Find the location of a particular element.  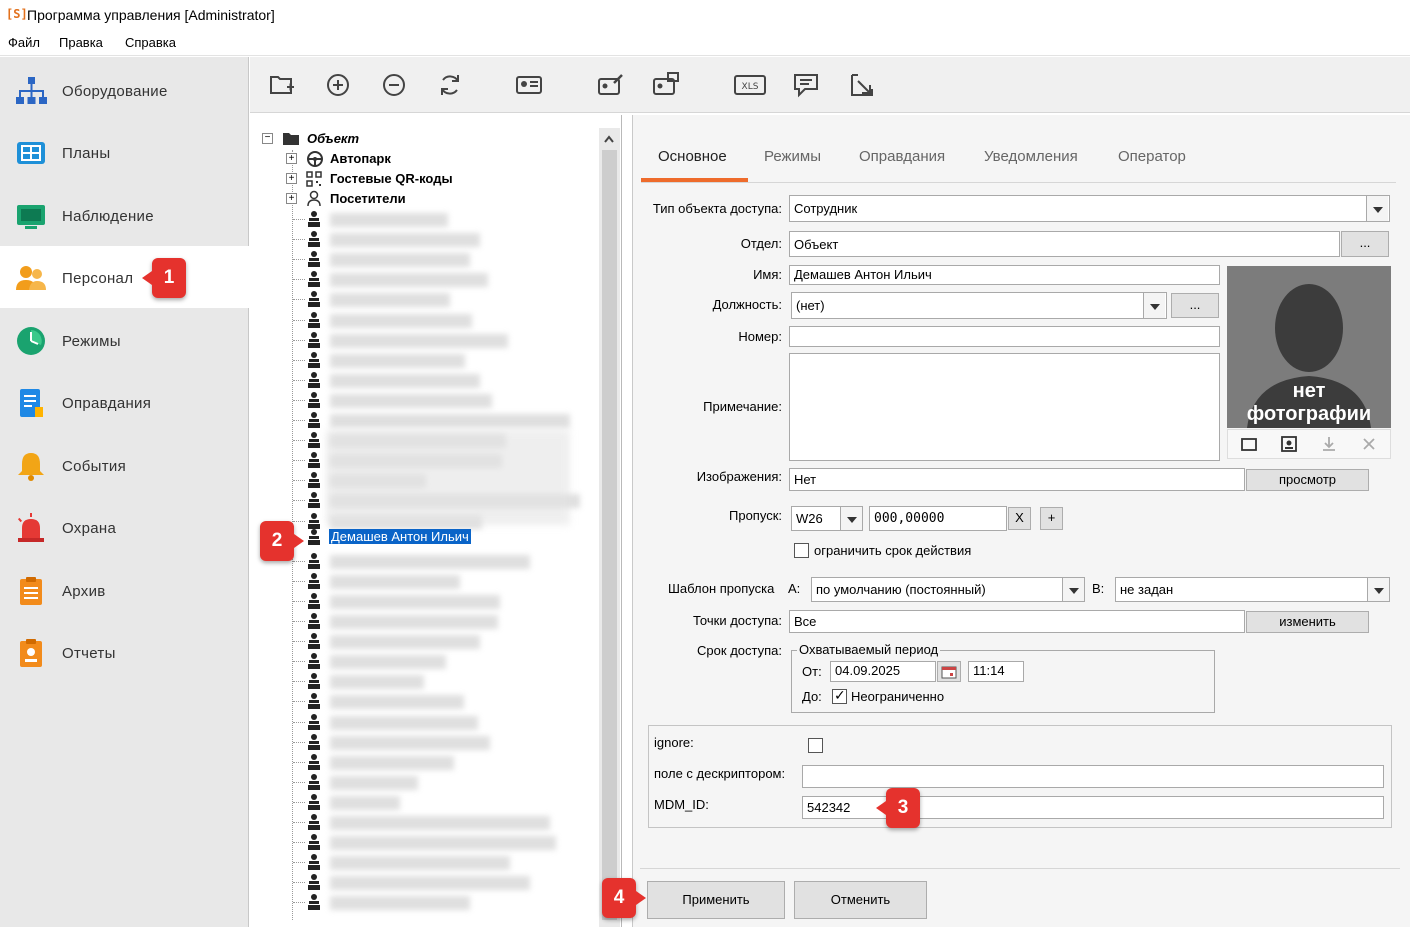

refresh-icon is located at coordinates (450, 85).